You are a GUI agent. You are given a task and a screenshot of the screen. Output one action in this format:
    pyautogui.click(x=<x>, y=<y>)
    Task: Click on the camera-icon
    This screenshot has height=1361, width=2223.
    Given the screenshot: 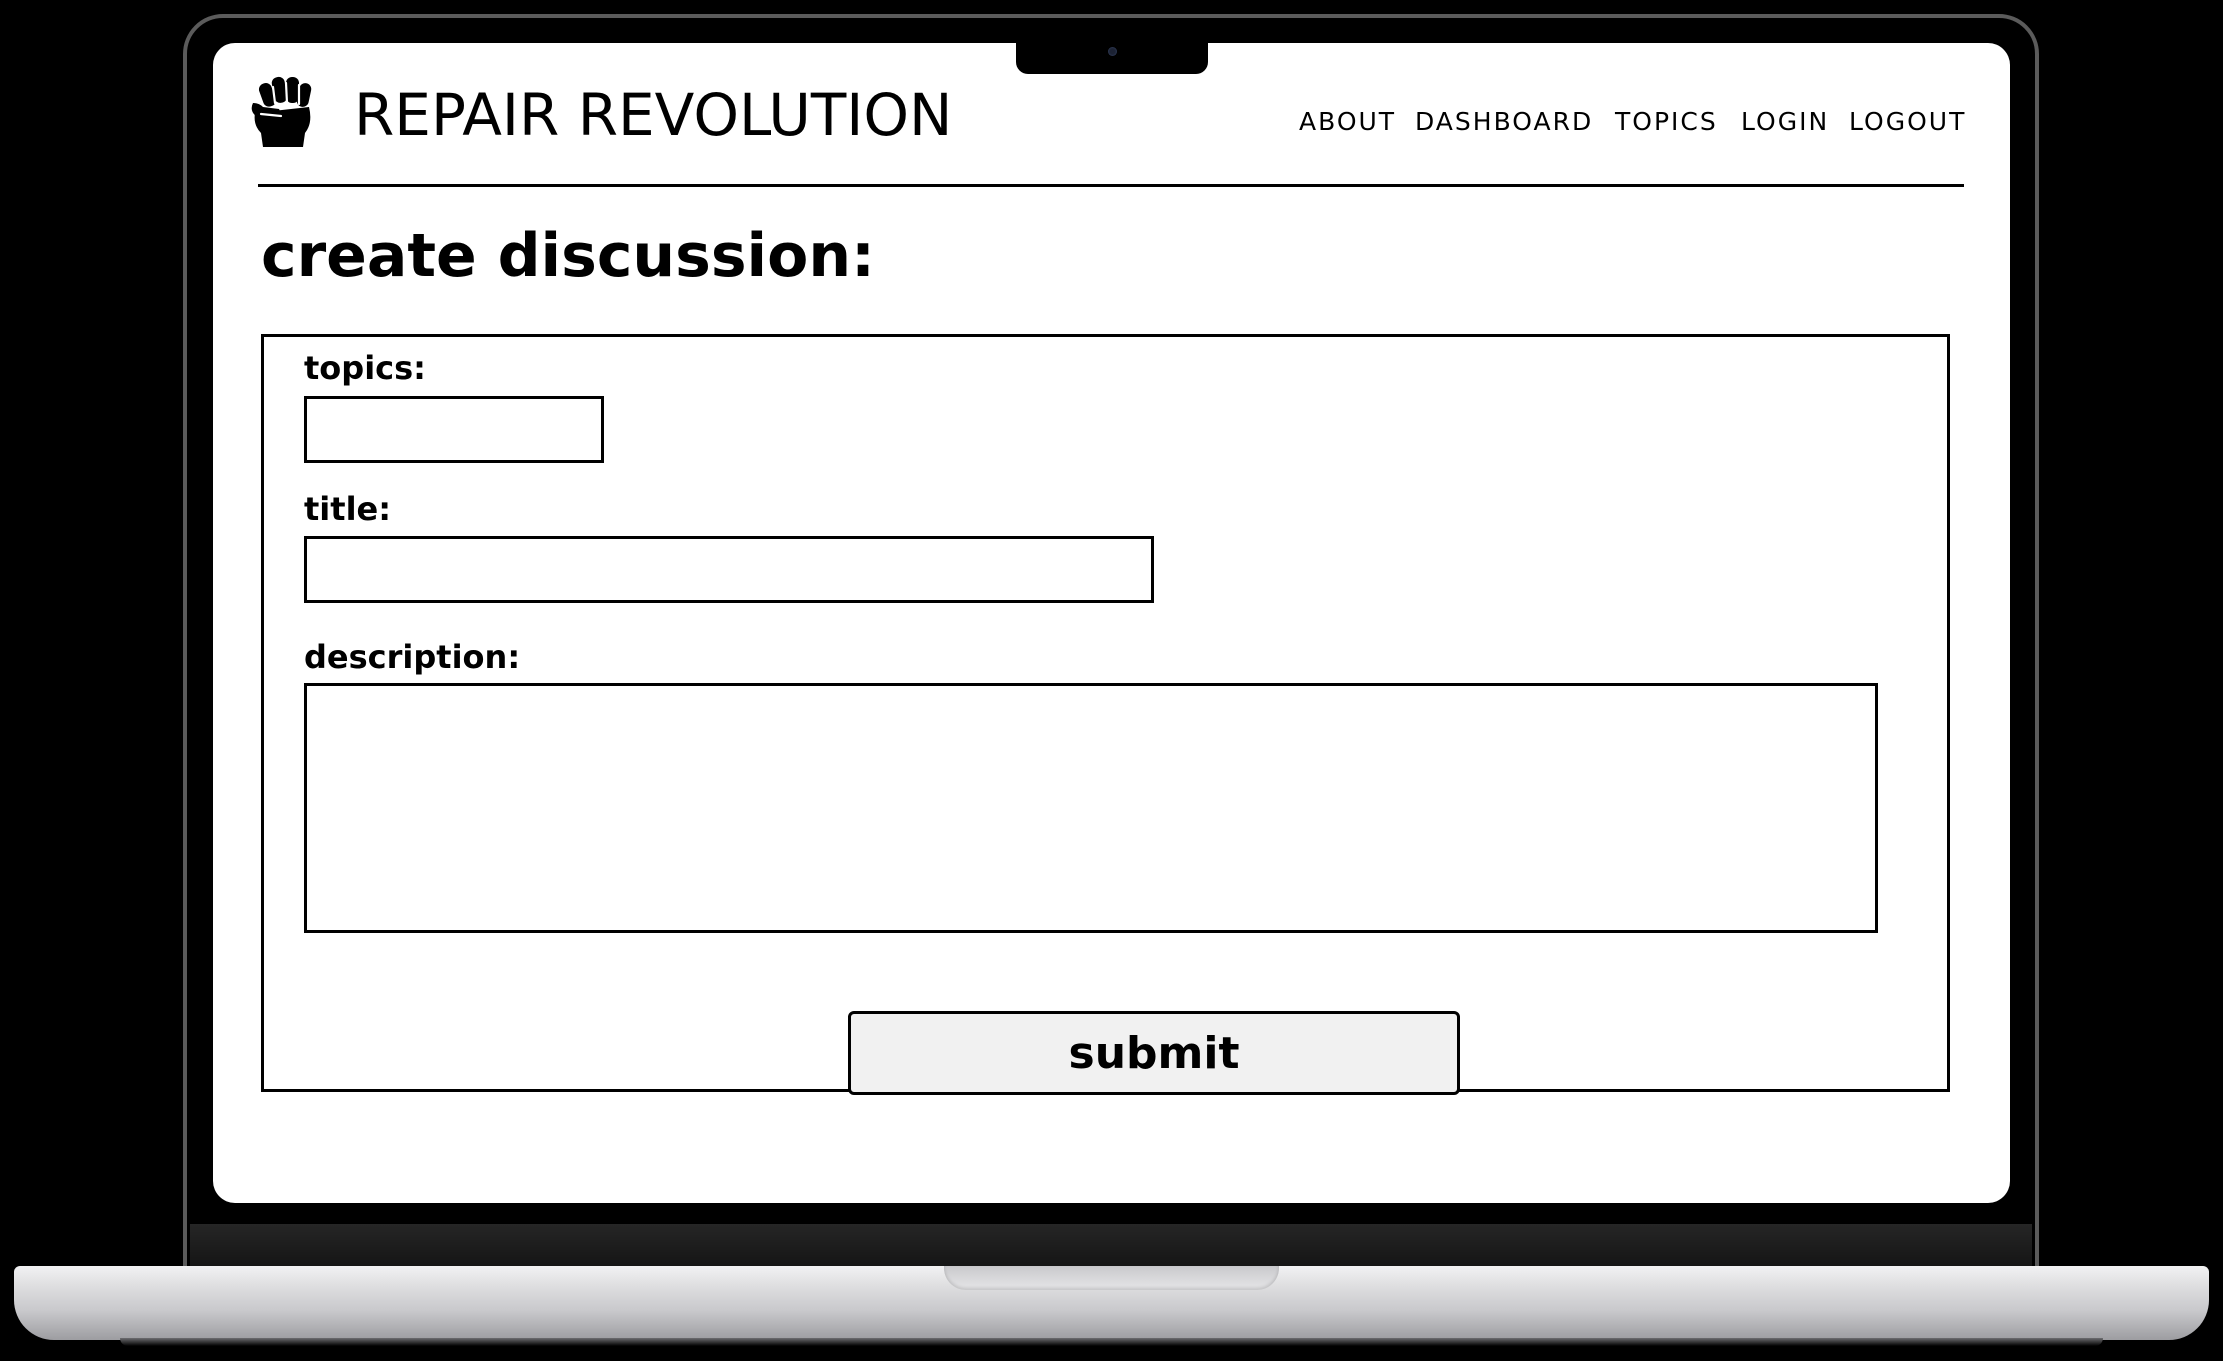 What is the action you would take?
    pyautogui.click(x=1112, y=51)
    